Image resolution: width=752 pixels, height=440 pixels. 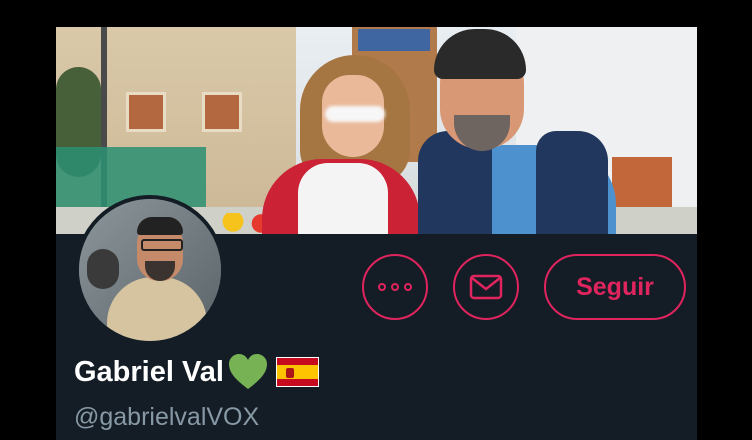 I want to click on more-options-button, so click(x=395, y=287).